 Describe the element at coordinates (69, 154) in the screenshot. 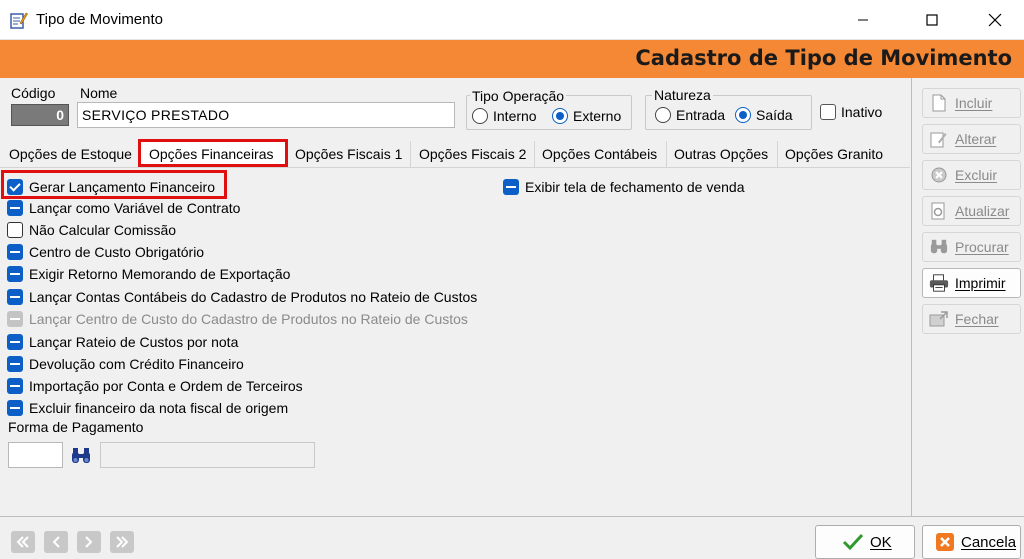

I see `tab-opcoes-estoque: Opções de Estoque` at that location.